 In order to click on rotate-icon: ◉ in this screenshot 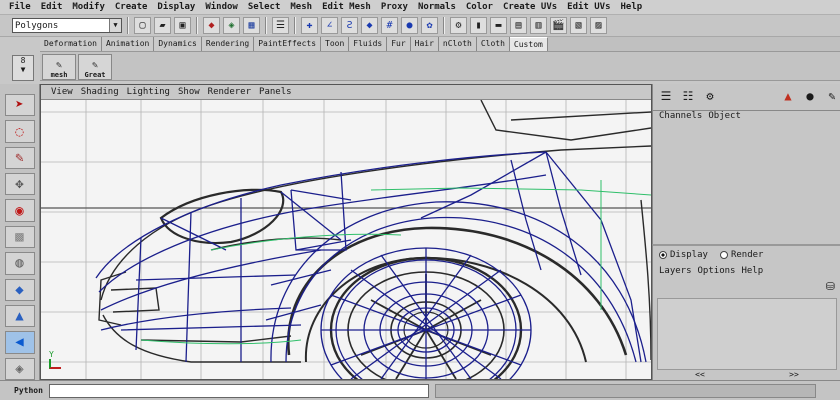, I will do `click(19, 210)`.